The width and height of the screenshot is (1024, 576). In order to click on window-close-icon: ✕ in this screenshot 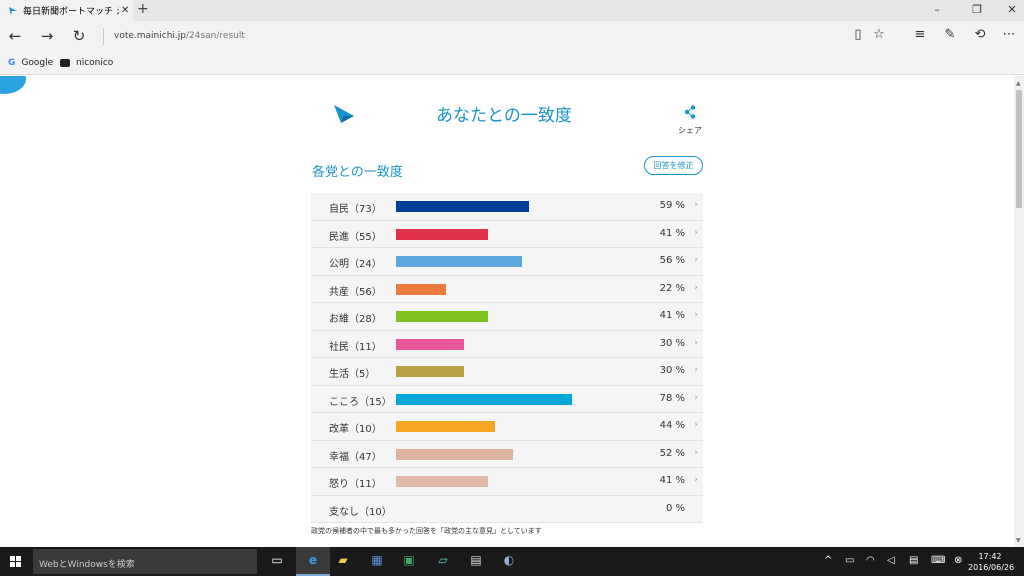, I will do `click(1012, 9)`.